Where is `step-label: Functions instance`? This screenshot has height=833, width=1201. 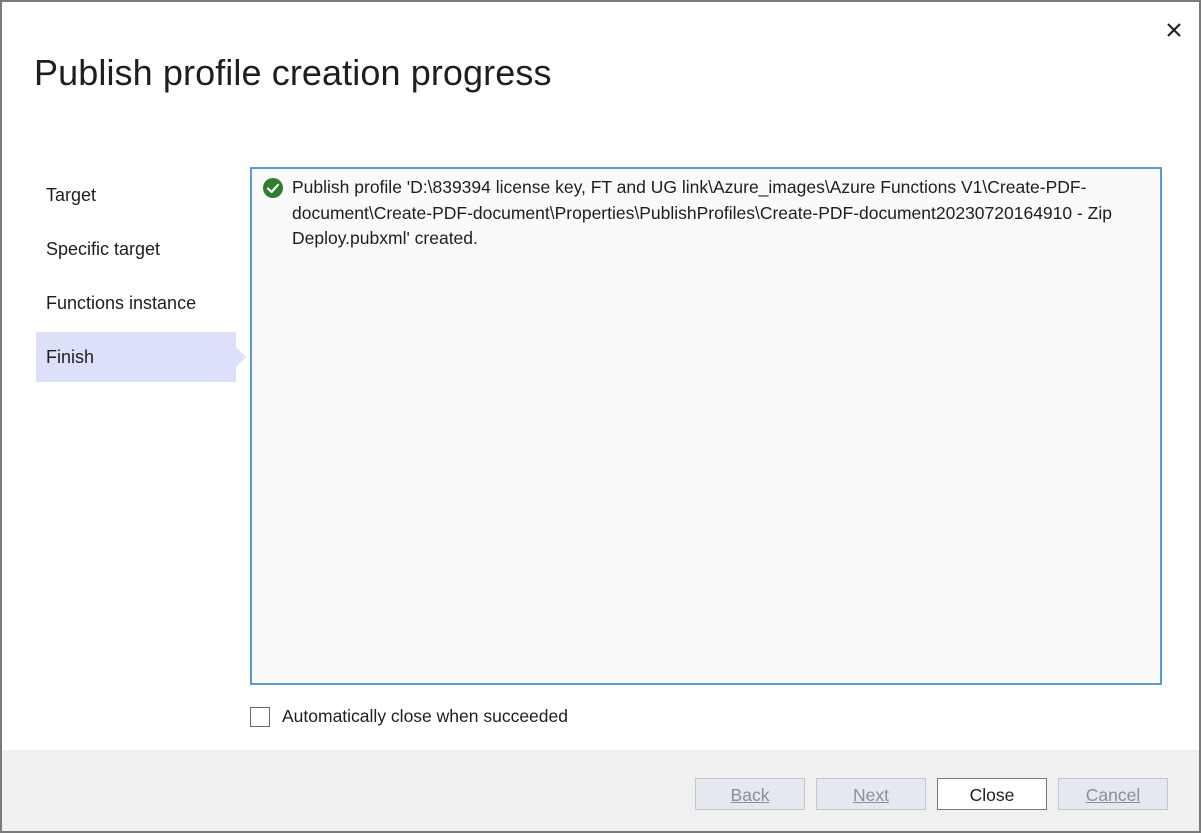 step-label: Functions instance is located at coordinates (121, 303).